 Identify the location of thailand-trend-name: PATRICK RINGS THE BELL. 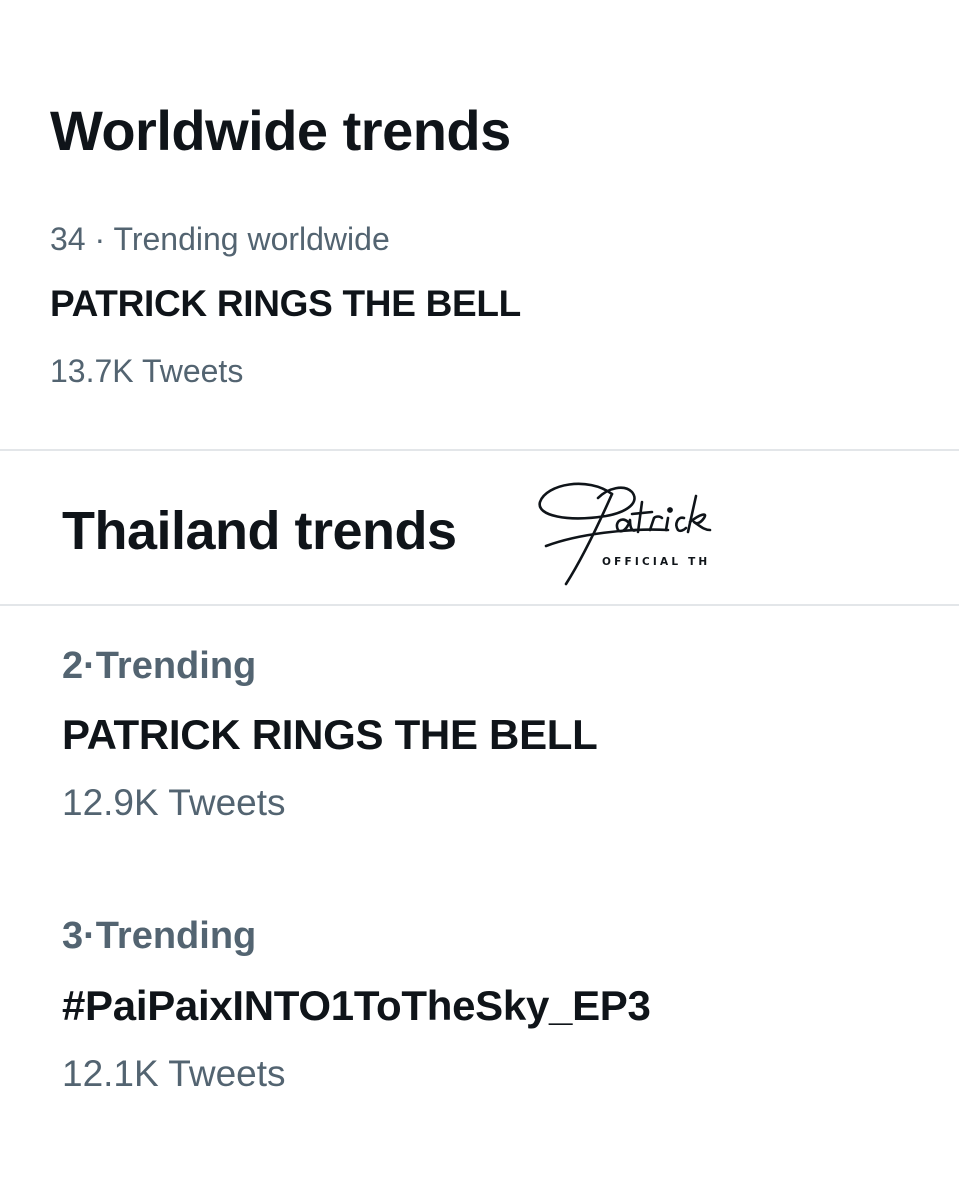
(330, 734).